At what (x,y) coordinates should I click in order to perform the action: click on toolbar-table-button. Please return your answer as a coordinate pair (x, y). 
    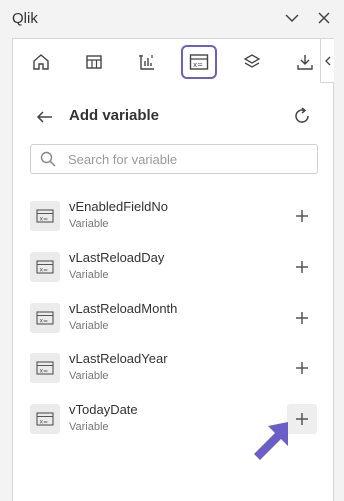
    Looking at the image, I should click on (94, 62).